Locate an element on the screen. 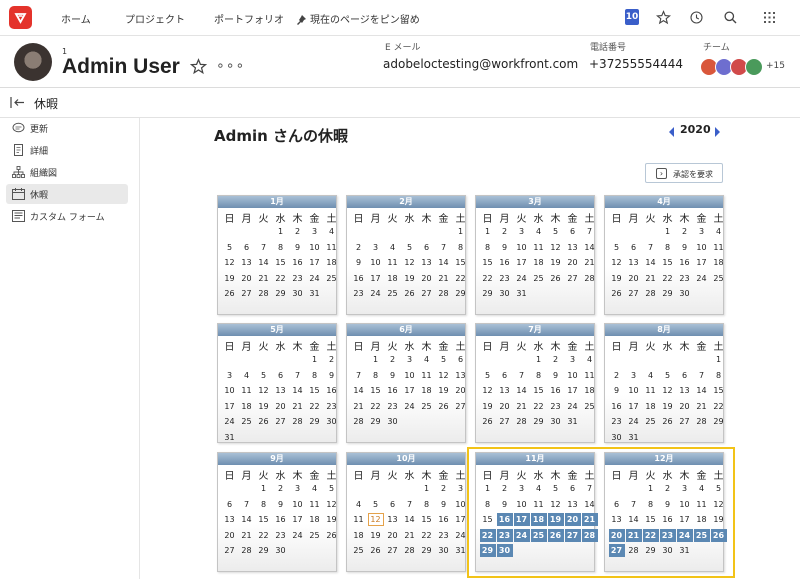 The width and height of the screenshot is (800, 579). calendar-day: 9 is located at coordinates (359, 262).